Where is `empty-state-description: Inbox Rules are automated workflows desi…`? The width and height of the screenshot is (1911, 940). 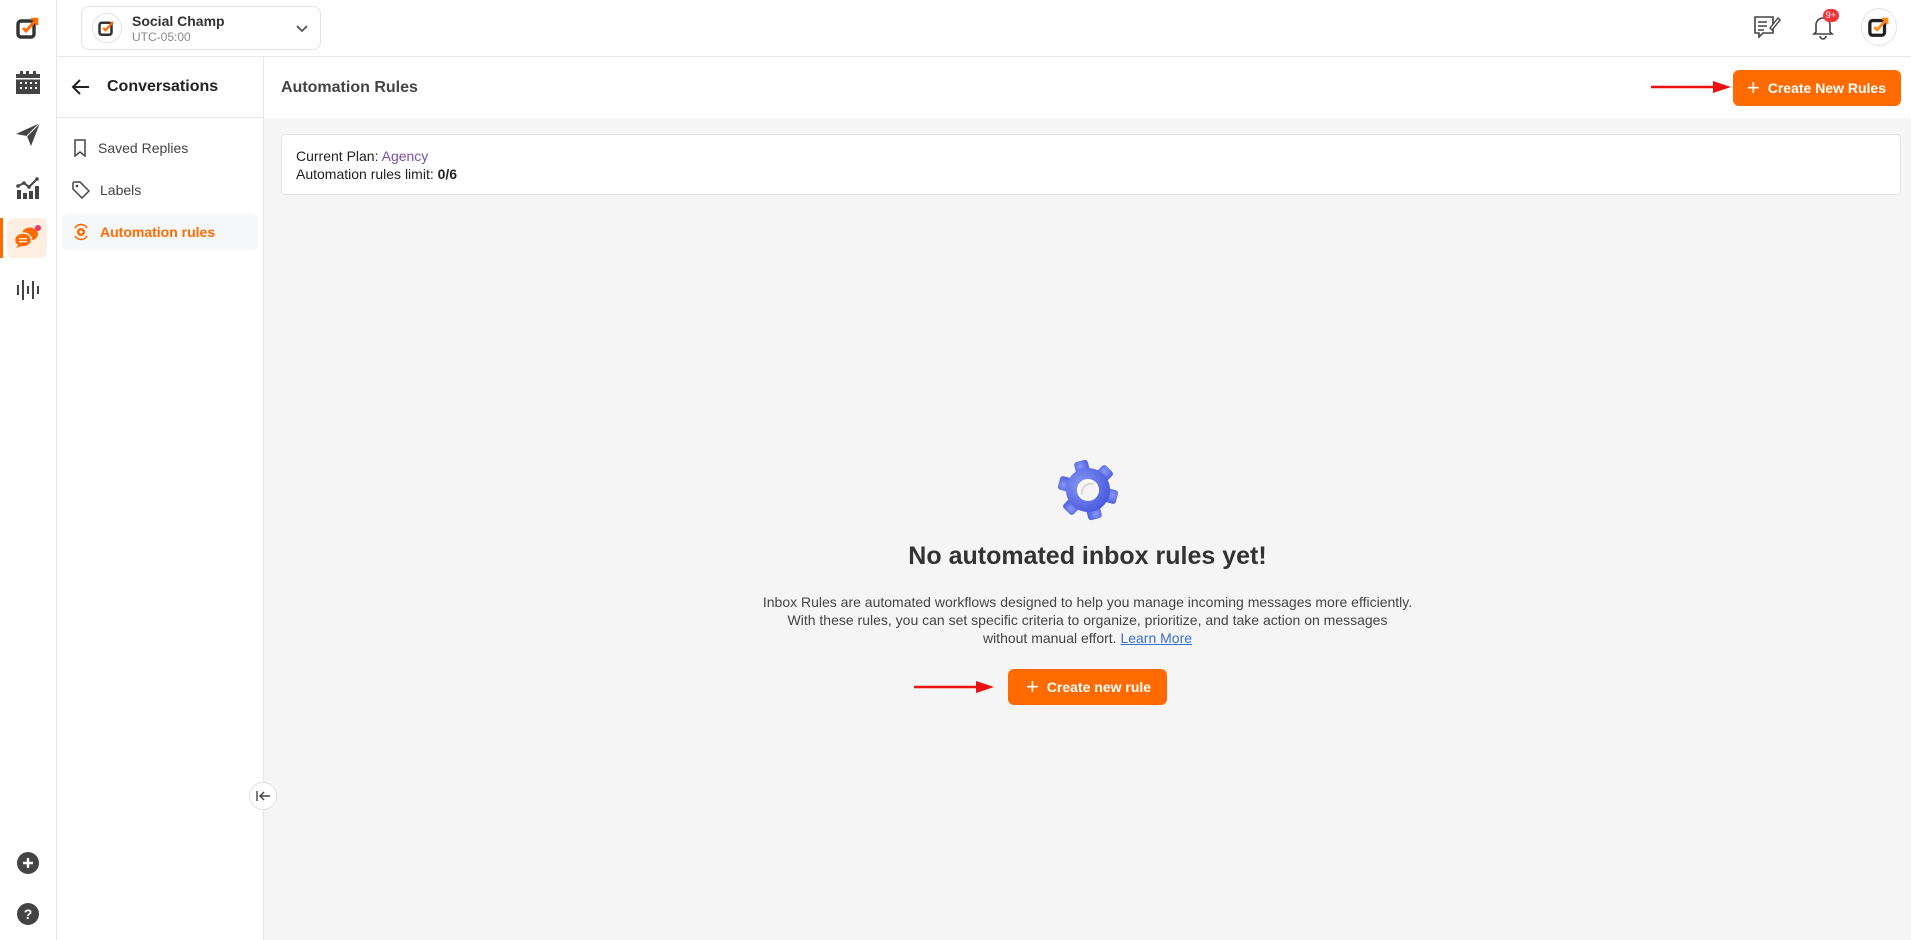
empty-state-description: Inbox Rules are automated workflows desi… is located at coordinates (1087, 620).